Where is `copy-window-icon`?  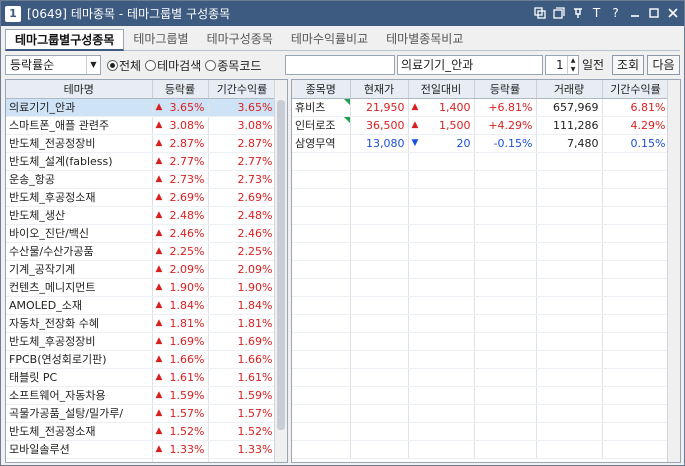
copy-window-icon is located at coordinates (558, 13).